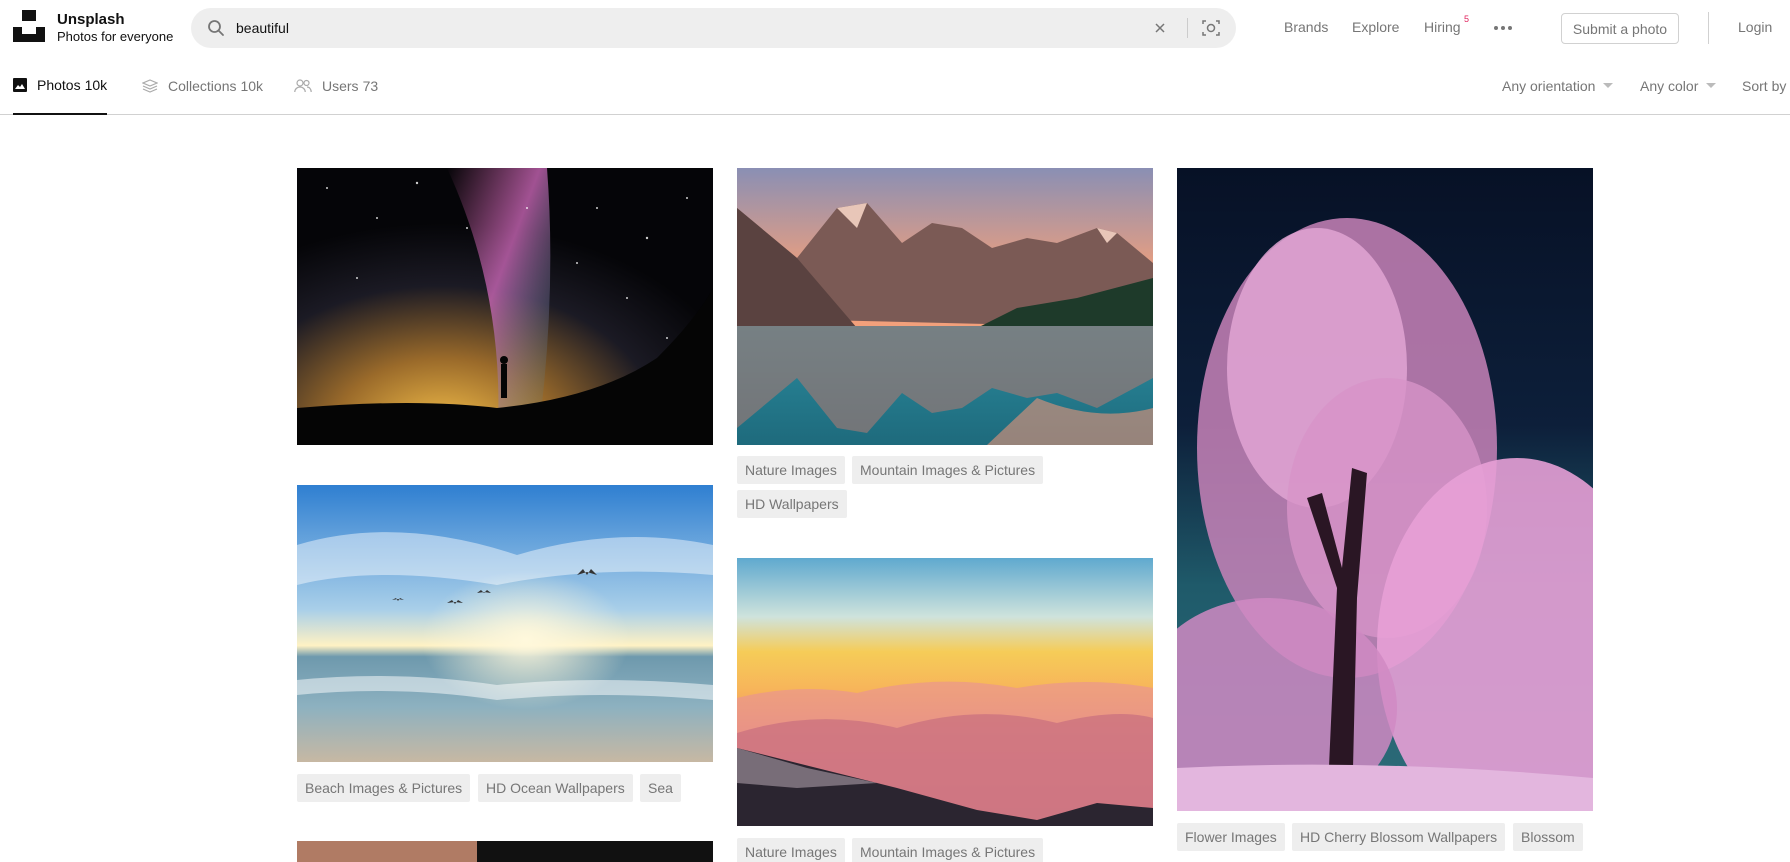 The width and height of the screenshot is (1790, 862). Describe the element at coordinates (1467, 19) in the screenshot. I see `hiring-badge: 5` at that location.